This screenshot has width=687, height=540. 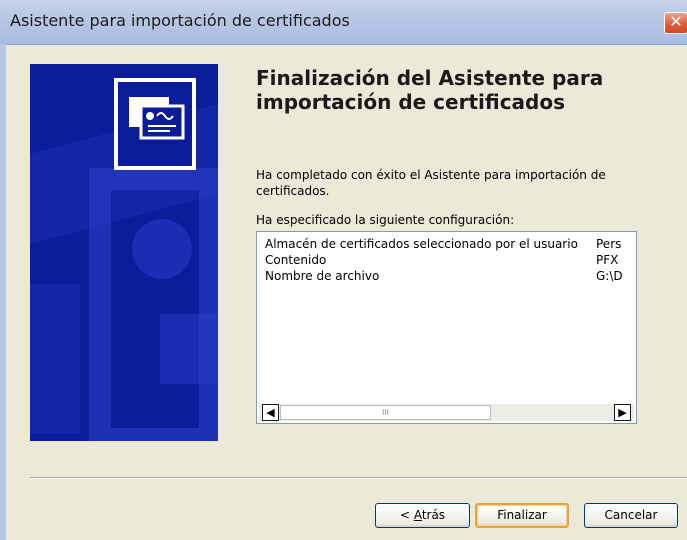 I want to click on scrollbar-thumb: III, so click(x=385, y=412).